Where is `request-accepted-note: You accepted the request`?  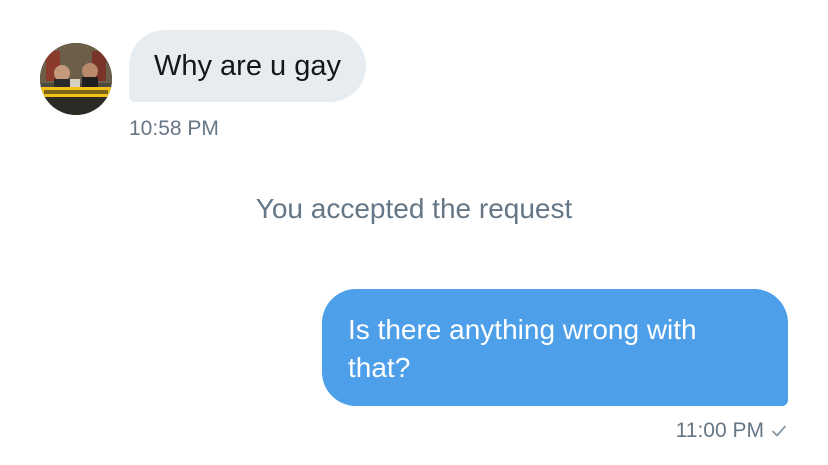 request-accepted-note: You accepted the request is located at coordinates (414, 208).